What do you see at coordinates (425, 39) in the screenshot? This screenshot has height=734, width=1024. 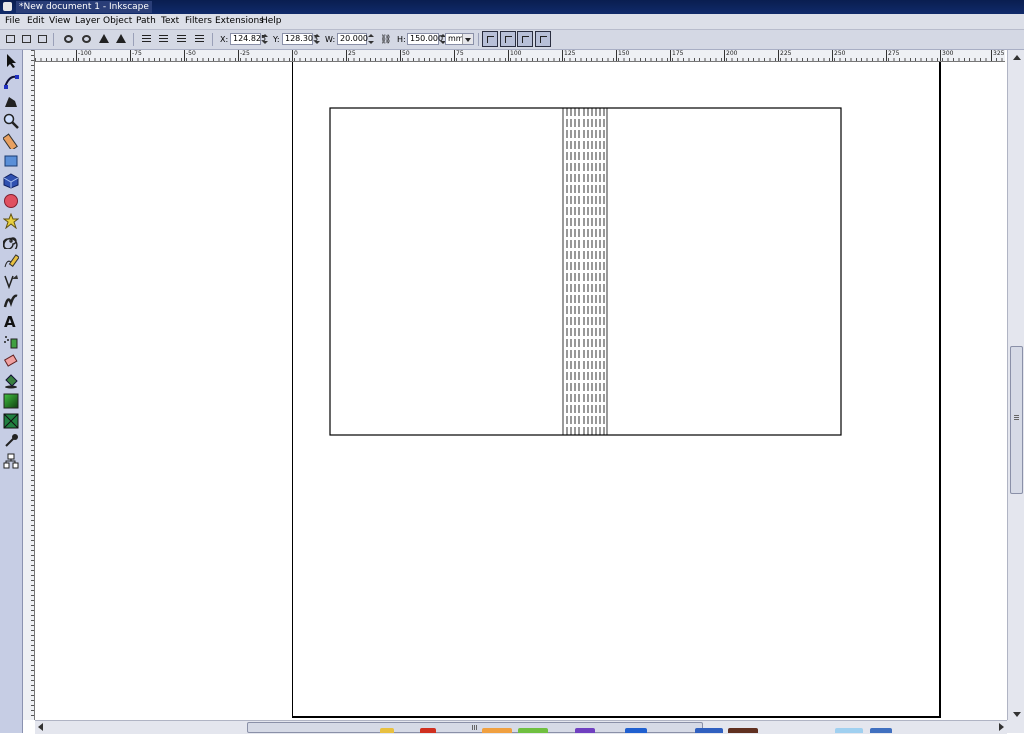 I see `h-field: 150.000` at bounding box center [425, 39].